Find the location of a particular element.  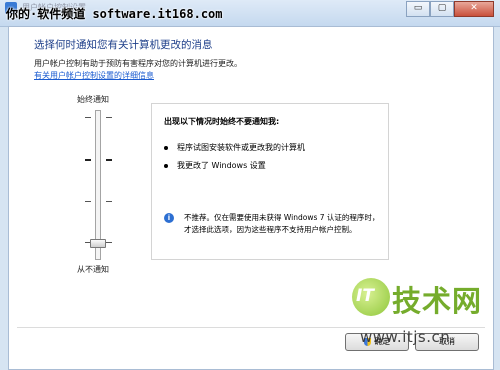

more-info-link: 有关用户帐户控制设置的详细信息 is located at coordinates (94, 75).